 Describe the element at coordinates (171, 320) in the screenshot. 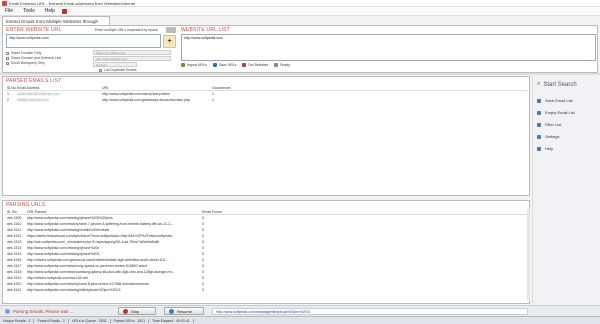

I see `time-elapsed: Time Elapsed : 00:01:41` at that location.